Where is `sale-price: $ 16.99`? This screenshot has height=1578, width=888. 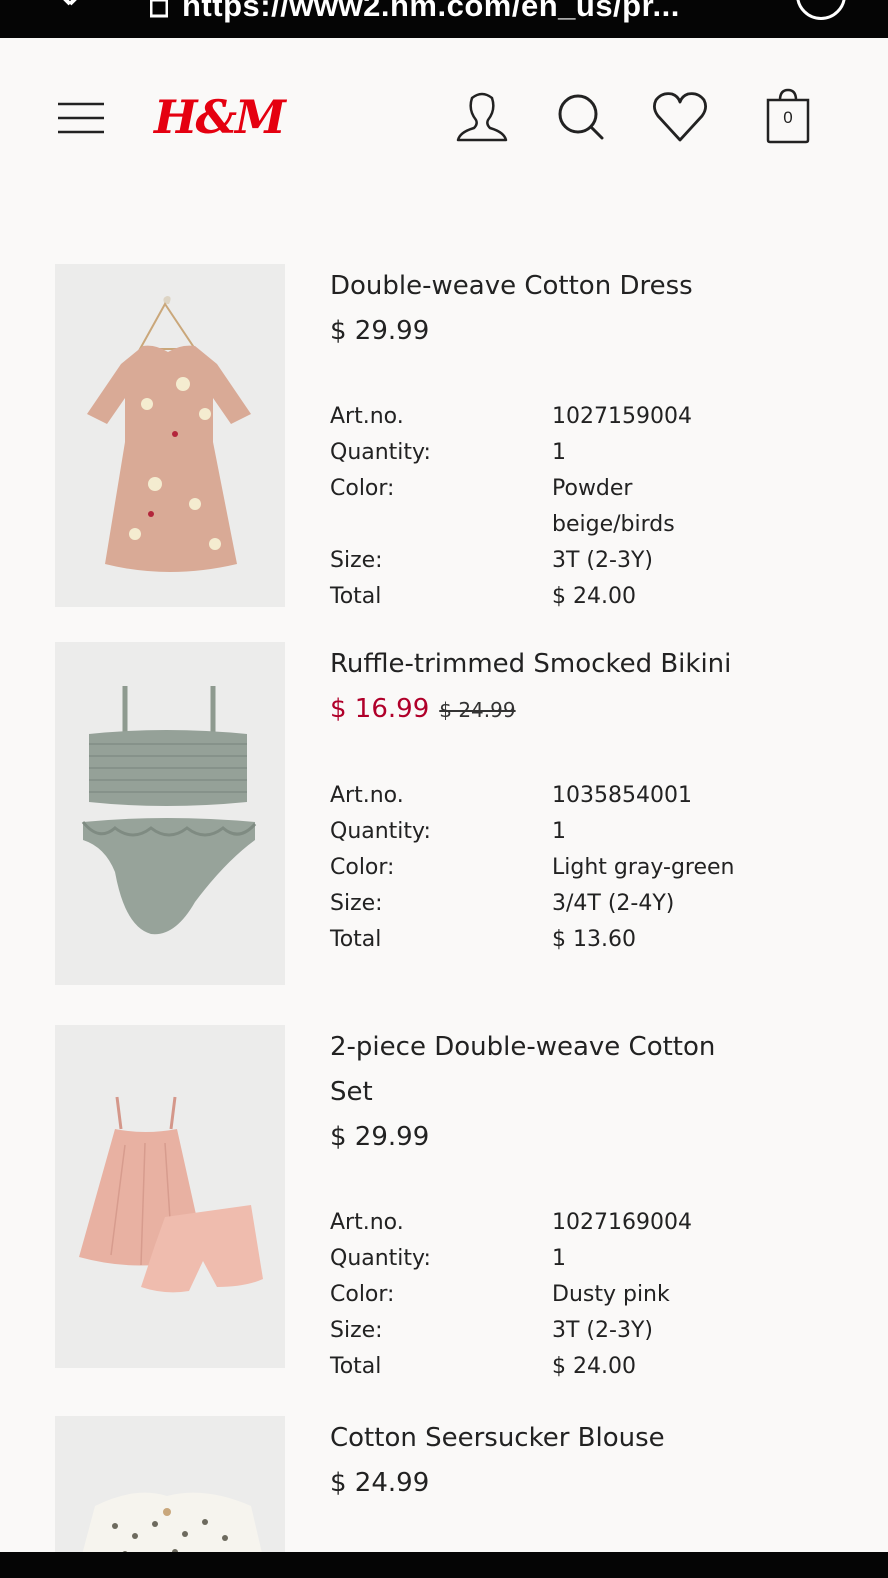 sale-price: $ 16.99 is located at coordinates (380, 709).